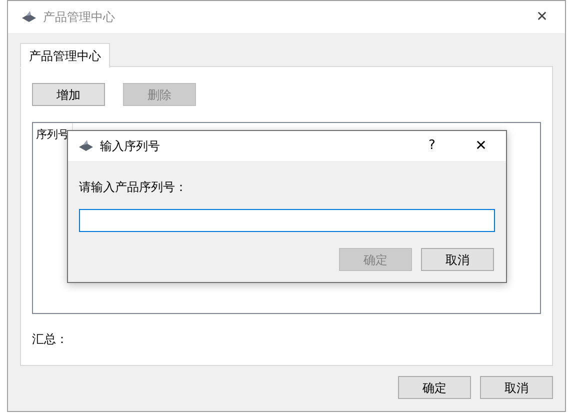  What do you see at coordinates (65, 55) in the screenshot?
I see `tab: 产品管理中心` at bounding box center [65, 55].